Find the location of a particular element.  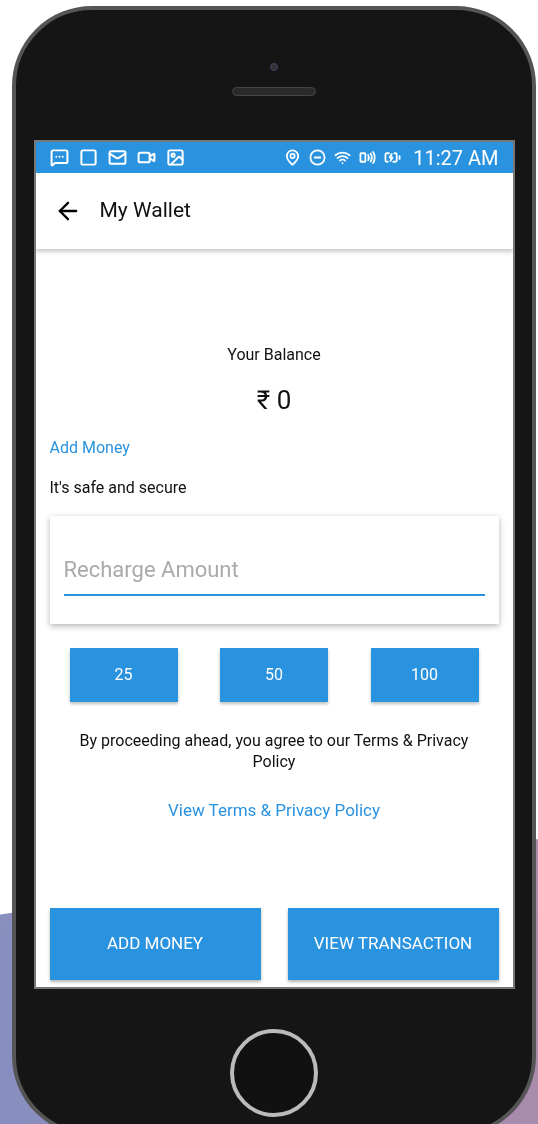

speaker-icon is located at coordinates (274, 91).